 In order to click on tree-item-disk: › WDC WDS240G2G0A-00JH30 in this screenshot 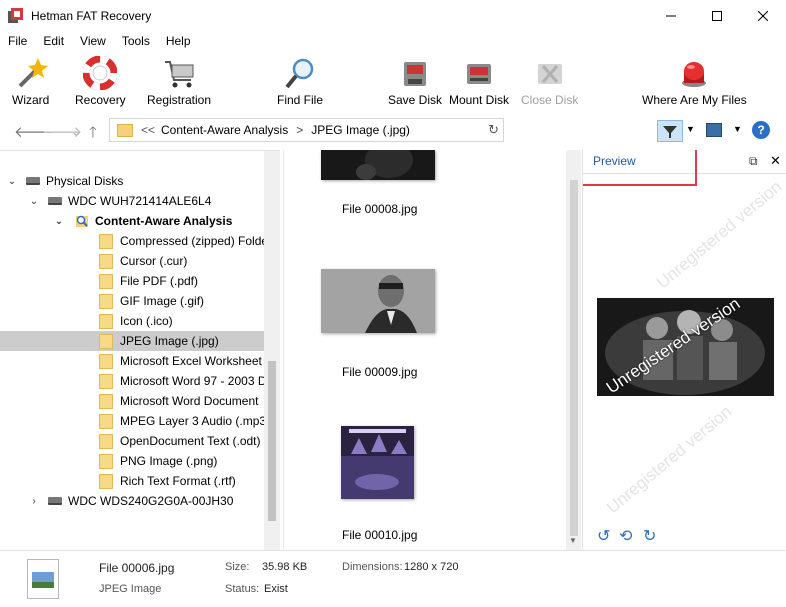, I will do `click(130, 501)`.